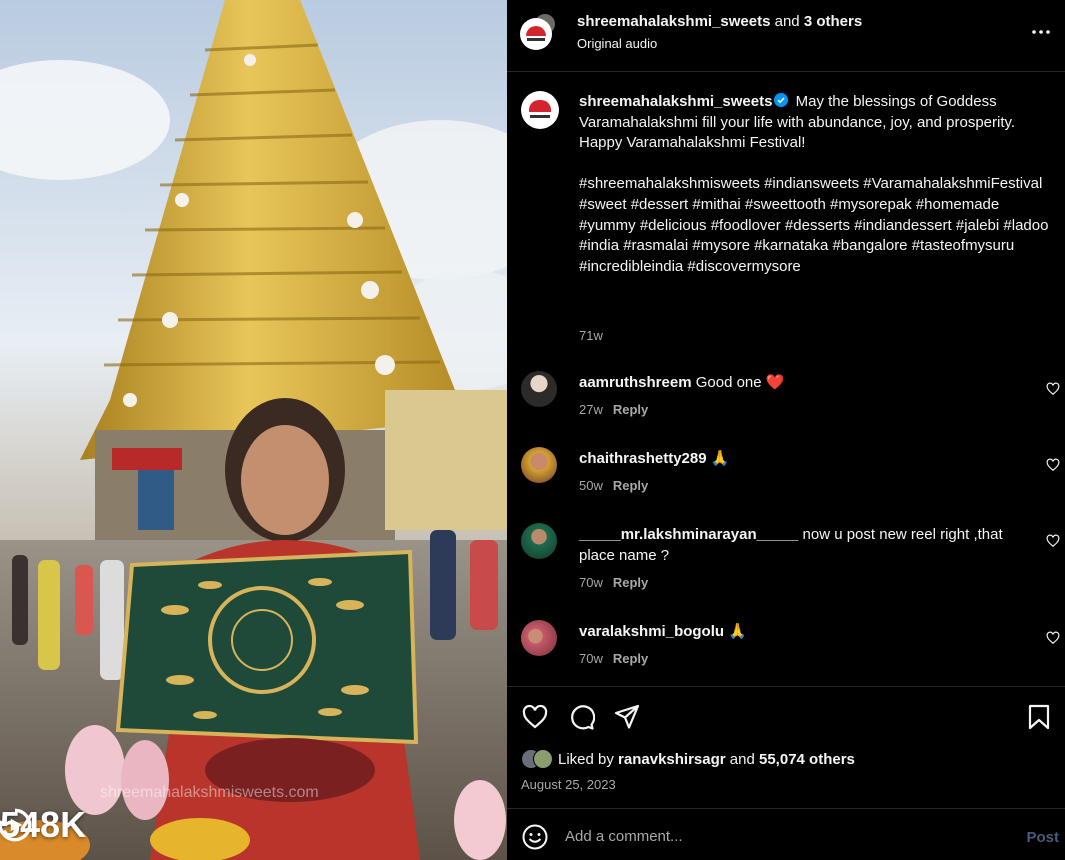  I want to click on comment-composer: Post, so click(786, 834).